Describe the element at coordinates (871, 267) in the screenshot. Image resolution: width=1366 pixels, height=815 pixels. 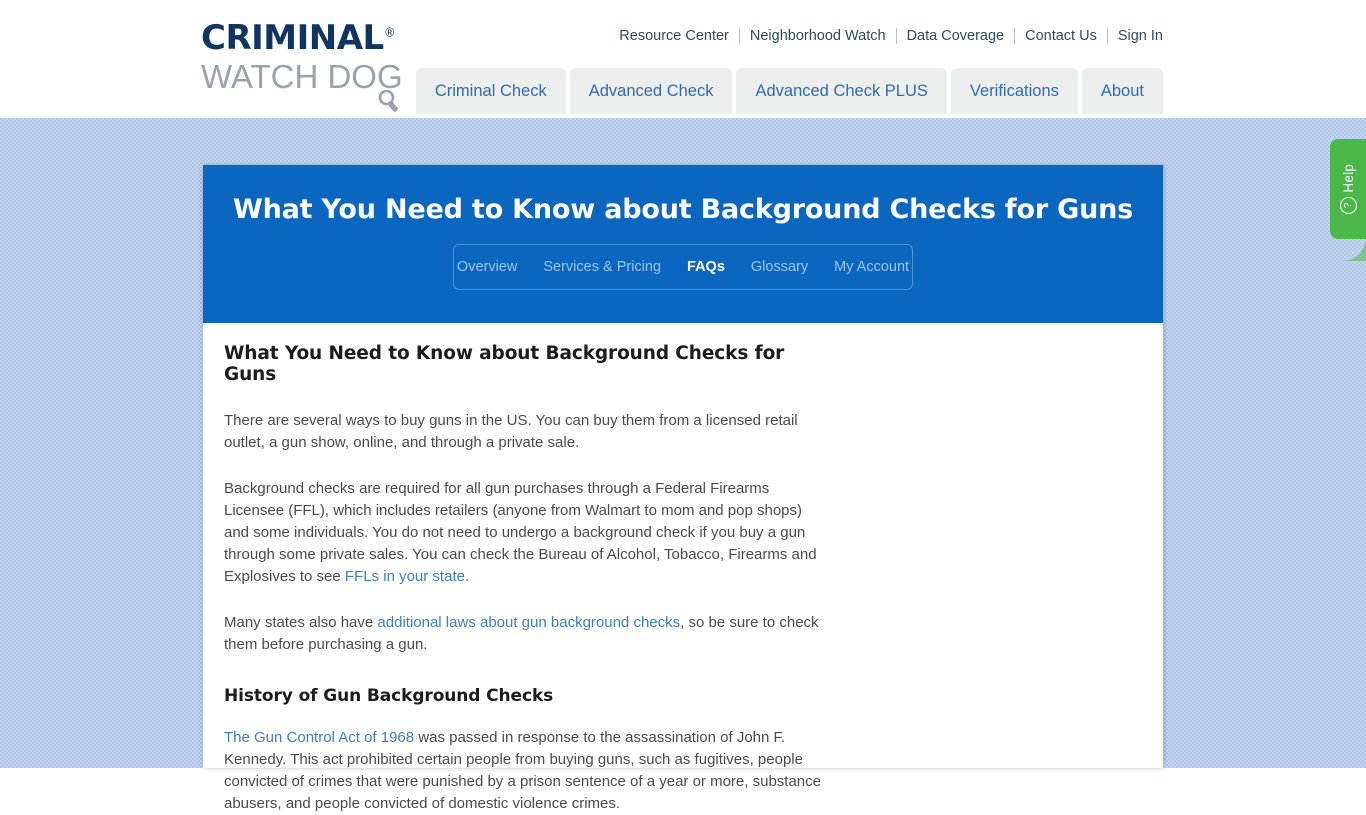
I see `tab-my-account: My Account` at that location.